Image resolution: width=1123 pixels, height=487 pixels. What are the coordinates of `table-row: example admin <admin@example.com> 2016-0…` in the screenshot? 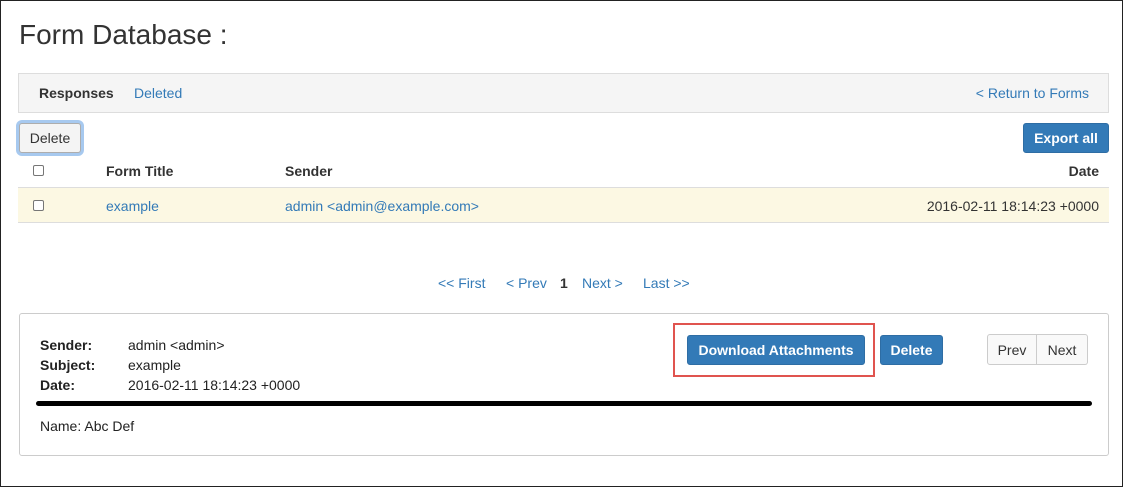 It's located at (563, 205).